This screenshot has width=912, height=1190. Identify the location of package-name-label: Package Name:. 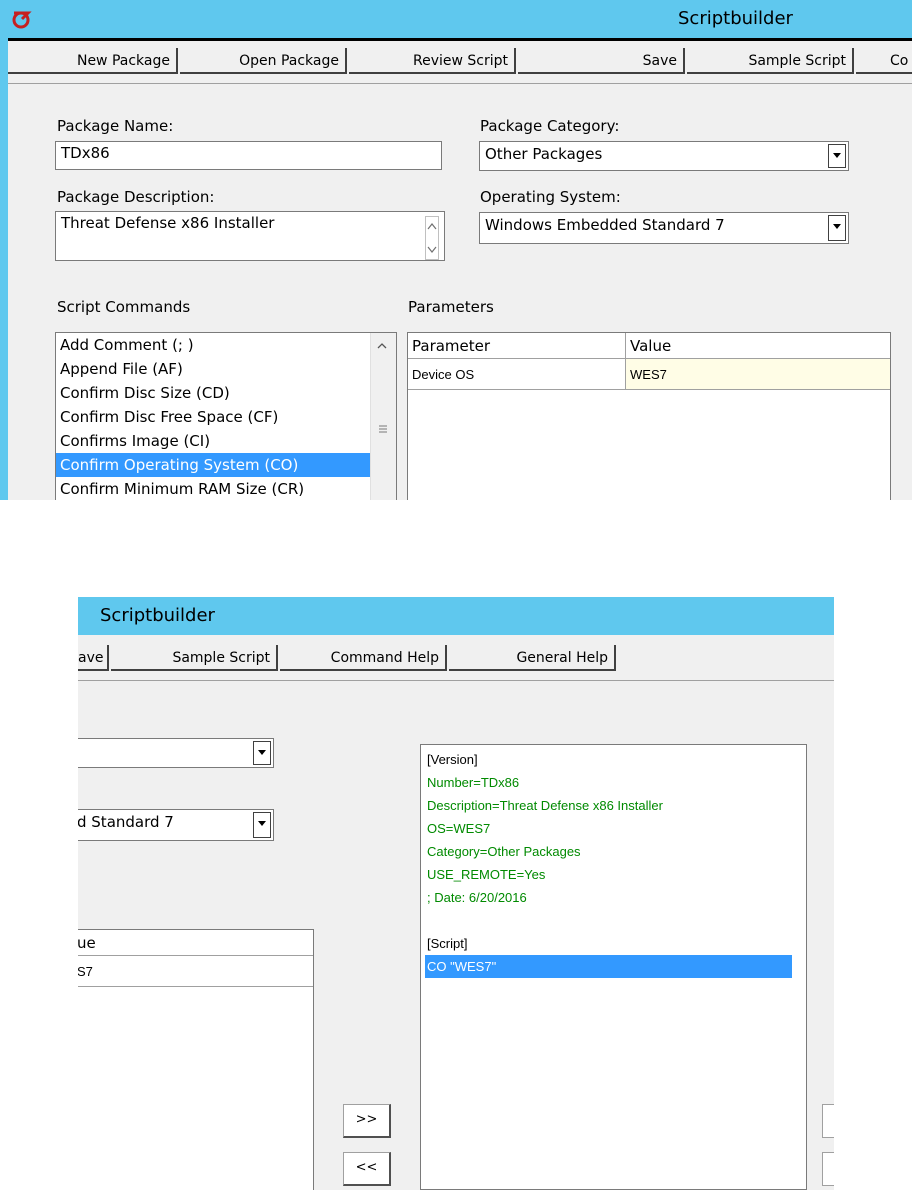
(115, 126).